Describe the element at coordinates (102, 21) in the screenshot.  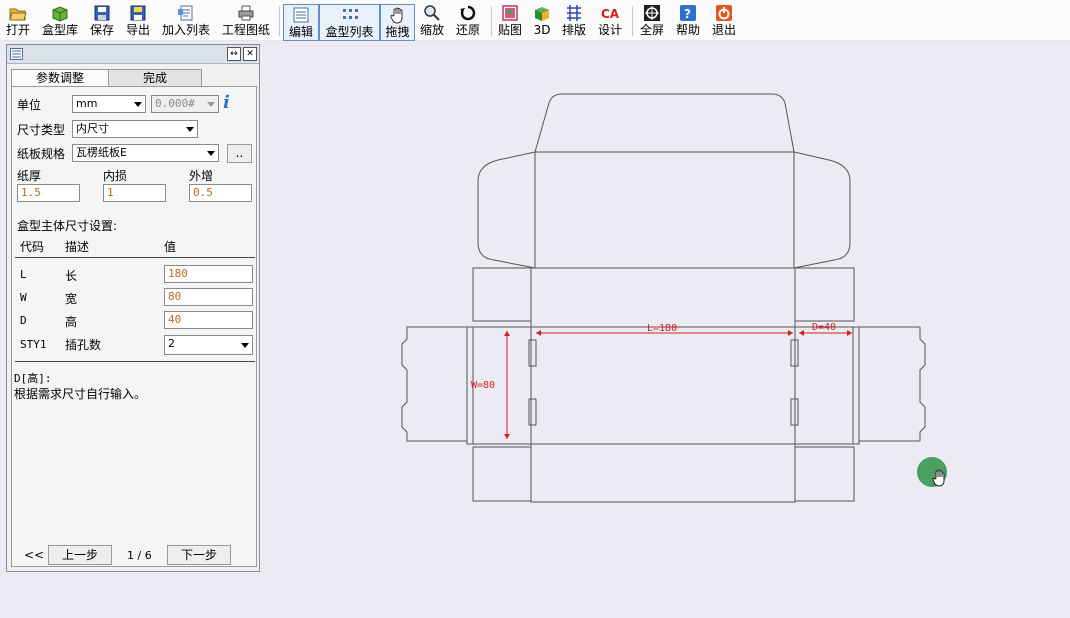
I see `save-button: 保存` at that location.